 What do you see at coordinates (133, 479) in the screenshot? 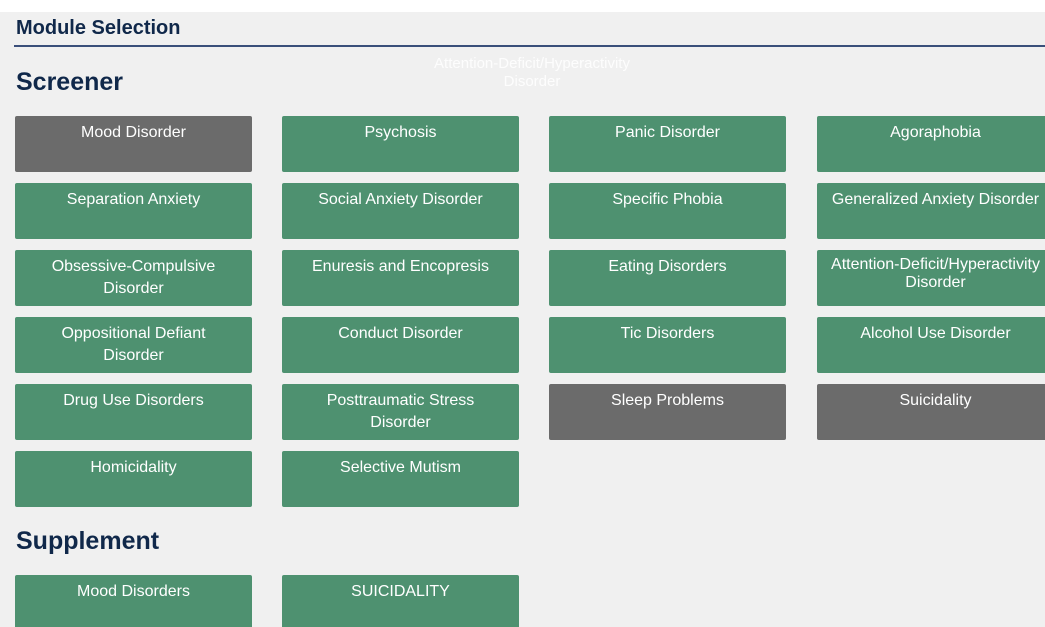
I see `module-homicidality: Homicidality` at bounding box center [133, 479].